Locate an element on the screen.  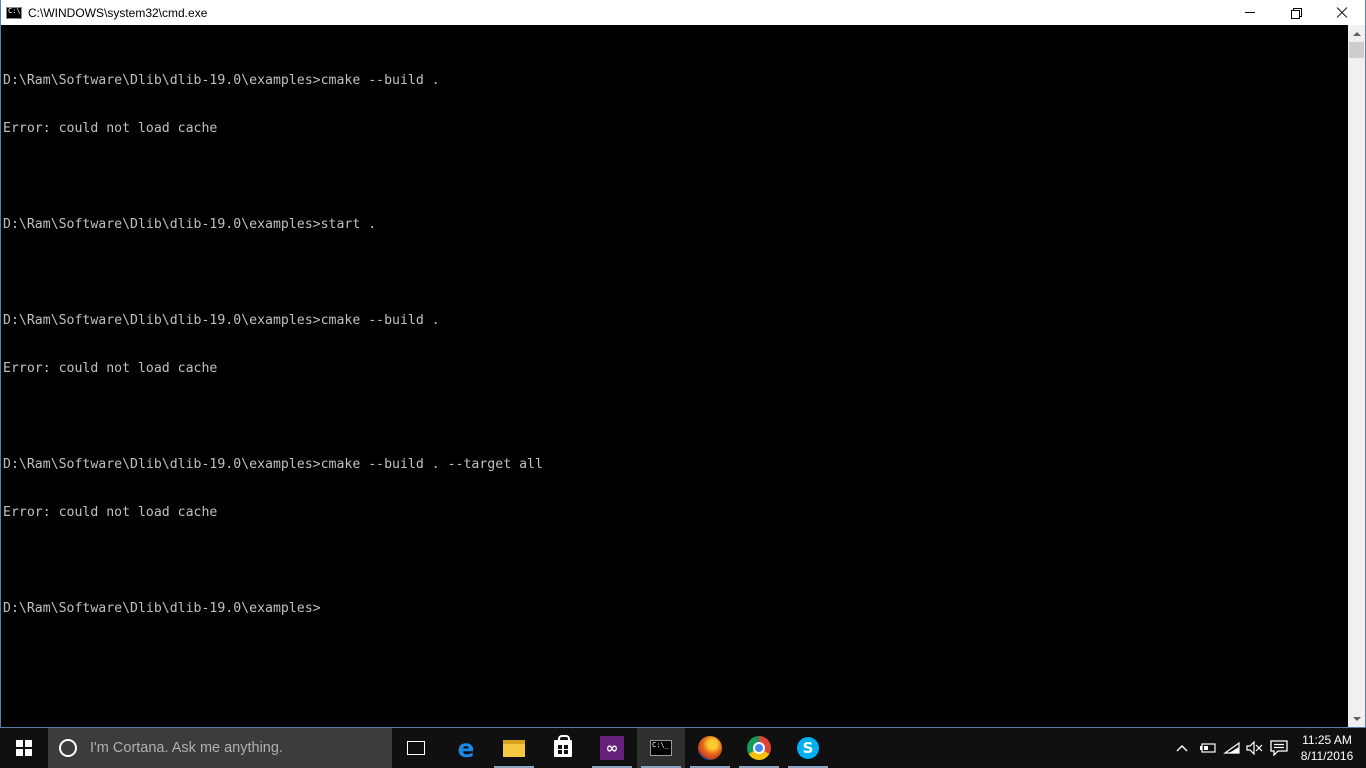
show-hidden-icons-button is located at coordinates (1182, 748).